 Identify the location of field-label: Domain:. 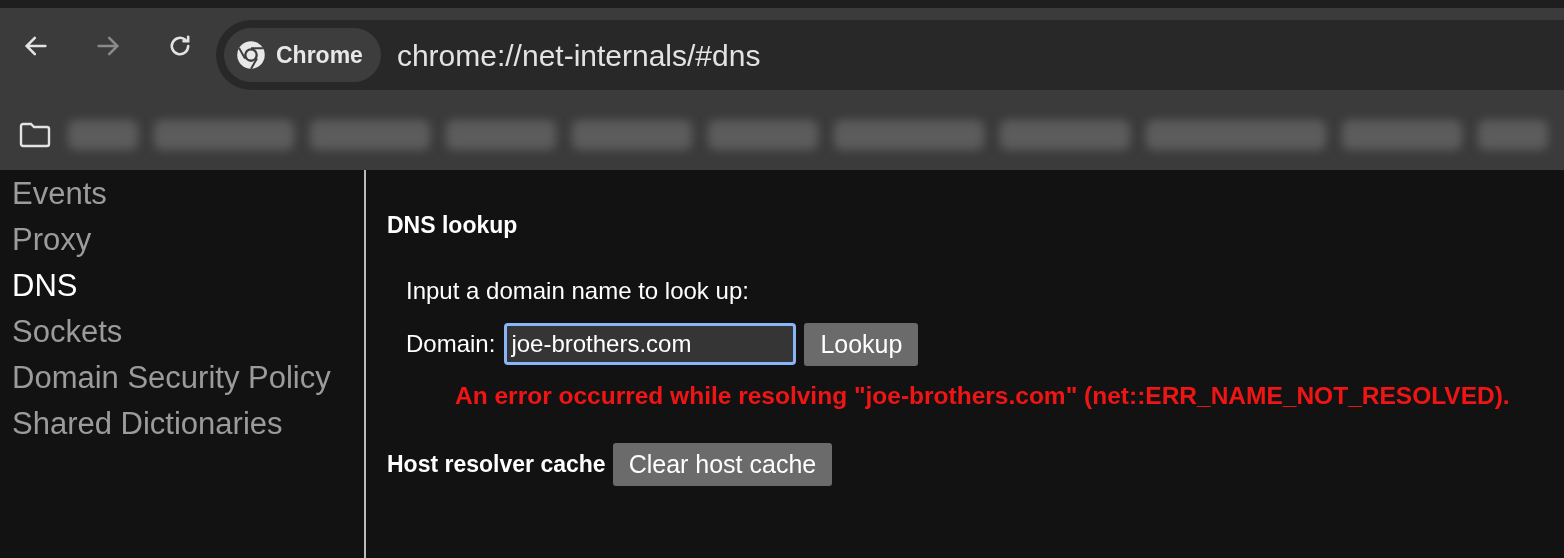
(451, 344).